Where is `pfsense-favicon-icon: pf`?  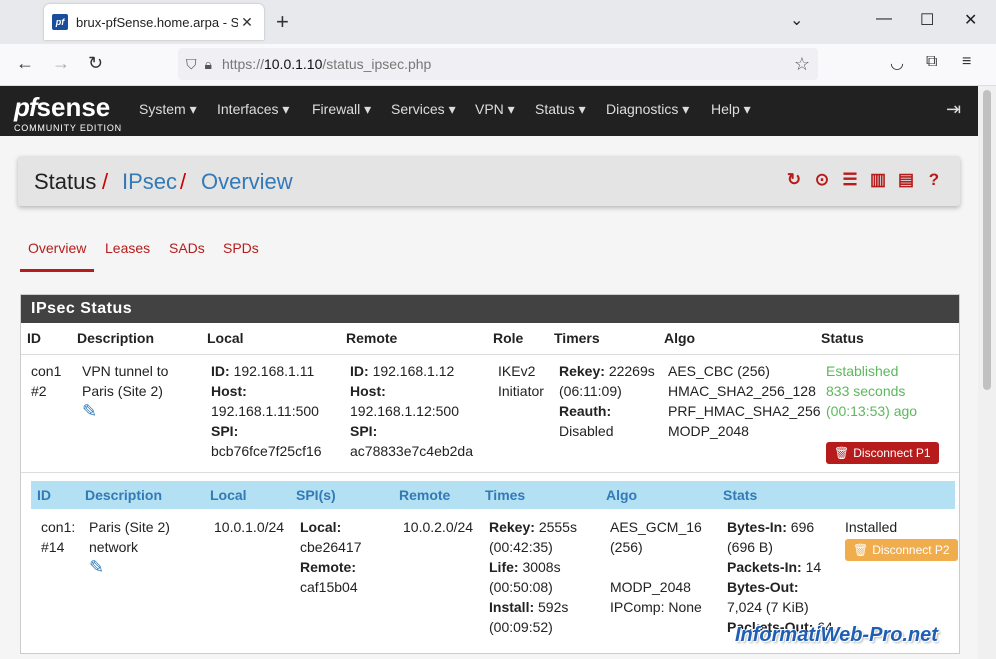 pfsense-favicon-icon: pf is located at coordinates (60, 22).